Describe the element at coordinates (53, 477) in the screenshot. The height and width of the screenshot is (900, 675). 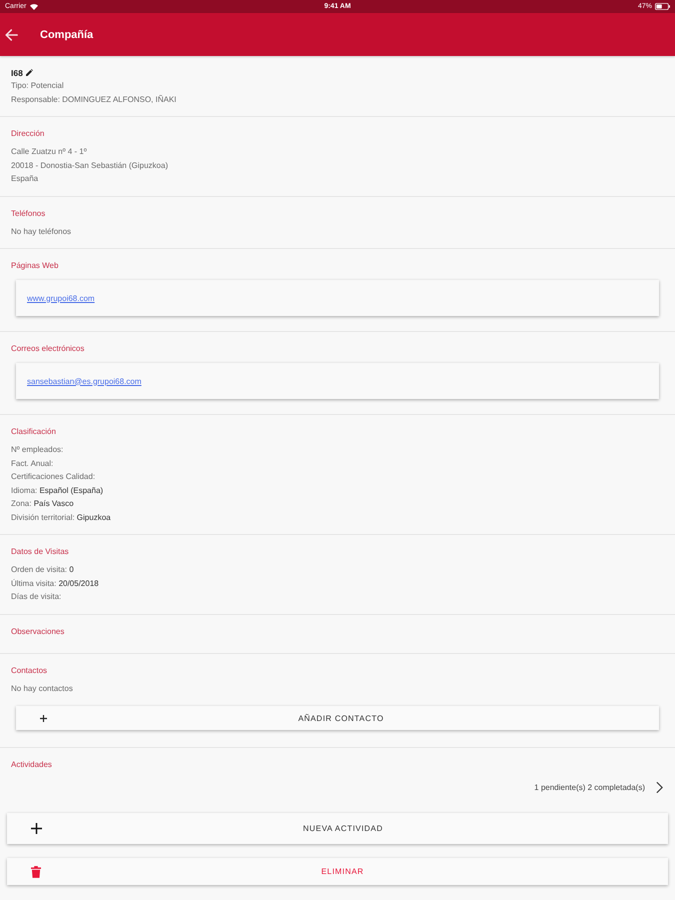
I see `field-text: Certificaciones Calidad:` at that location.